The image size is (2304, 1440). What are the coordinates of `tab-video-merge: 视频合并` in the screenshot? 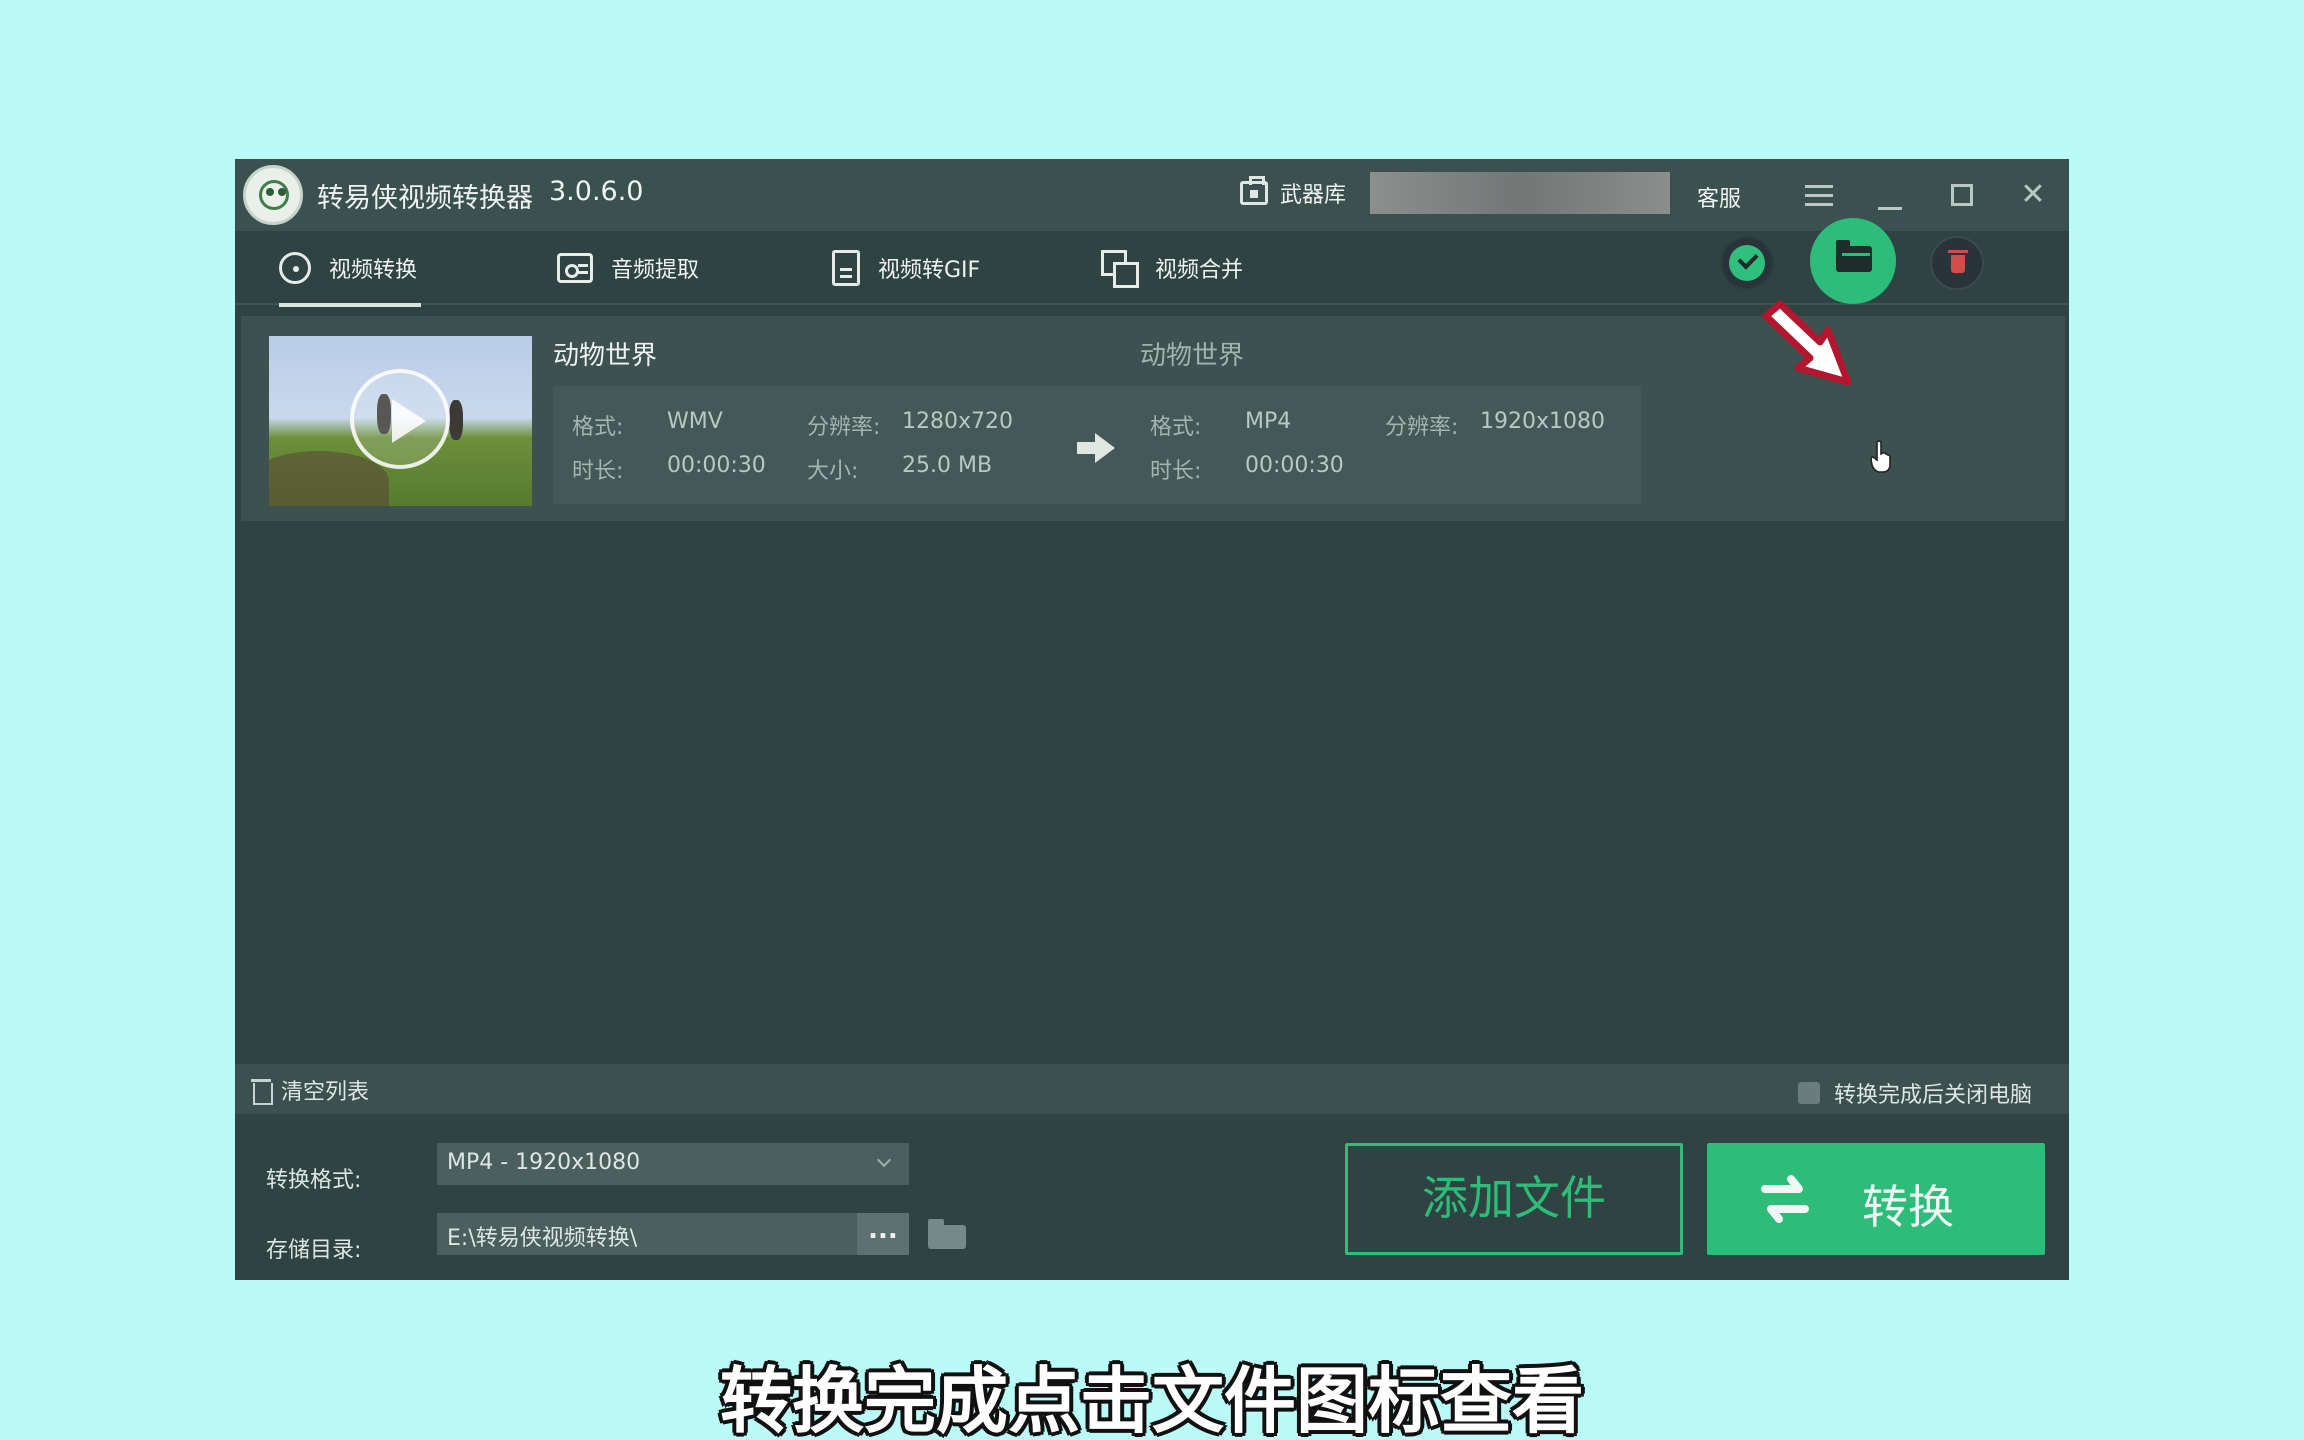 It's located at (1172, 268).